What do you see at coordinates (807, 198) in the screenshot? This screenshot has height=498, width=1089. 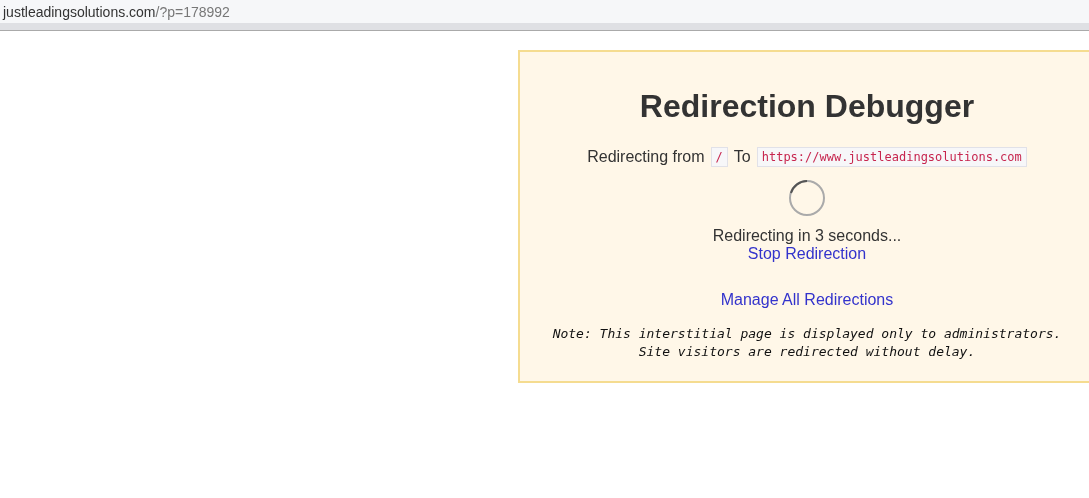 I see `loading-spinner-icon` at bounding box center [807, 198].